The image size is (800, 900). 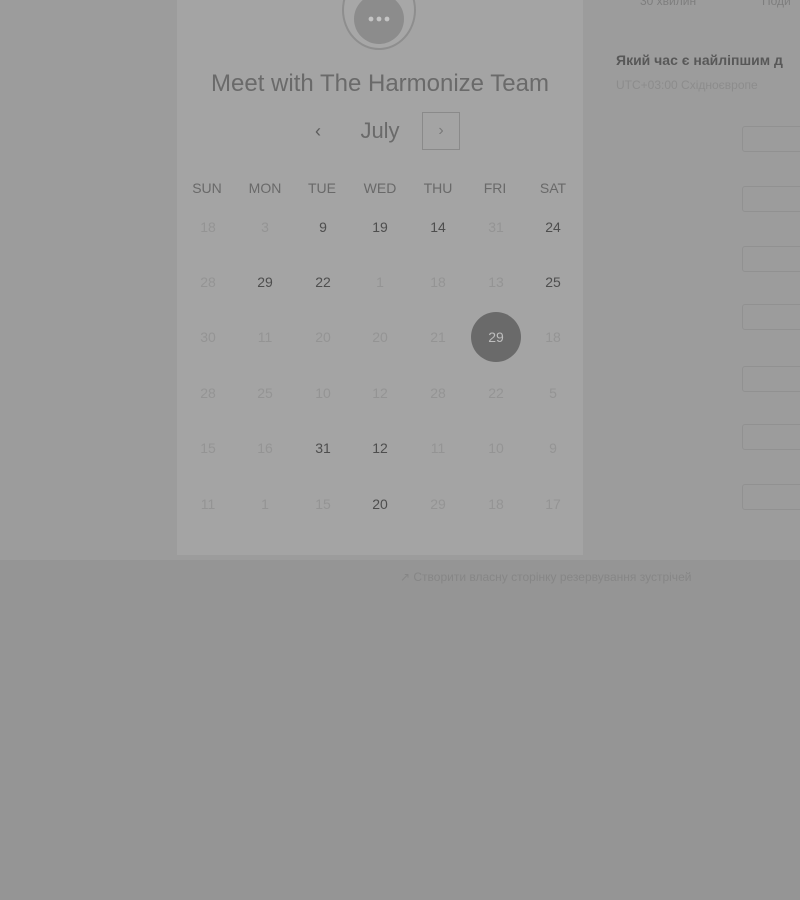 What do you see at coordinates (322, 188) in the screenshot?
I see `weekday-tue: TUE` at bounding box center [322, 188].